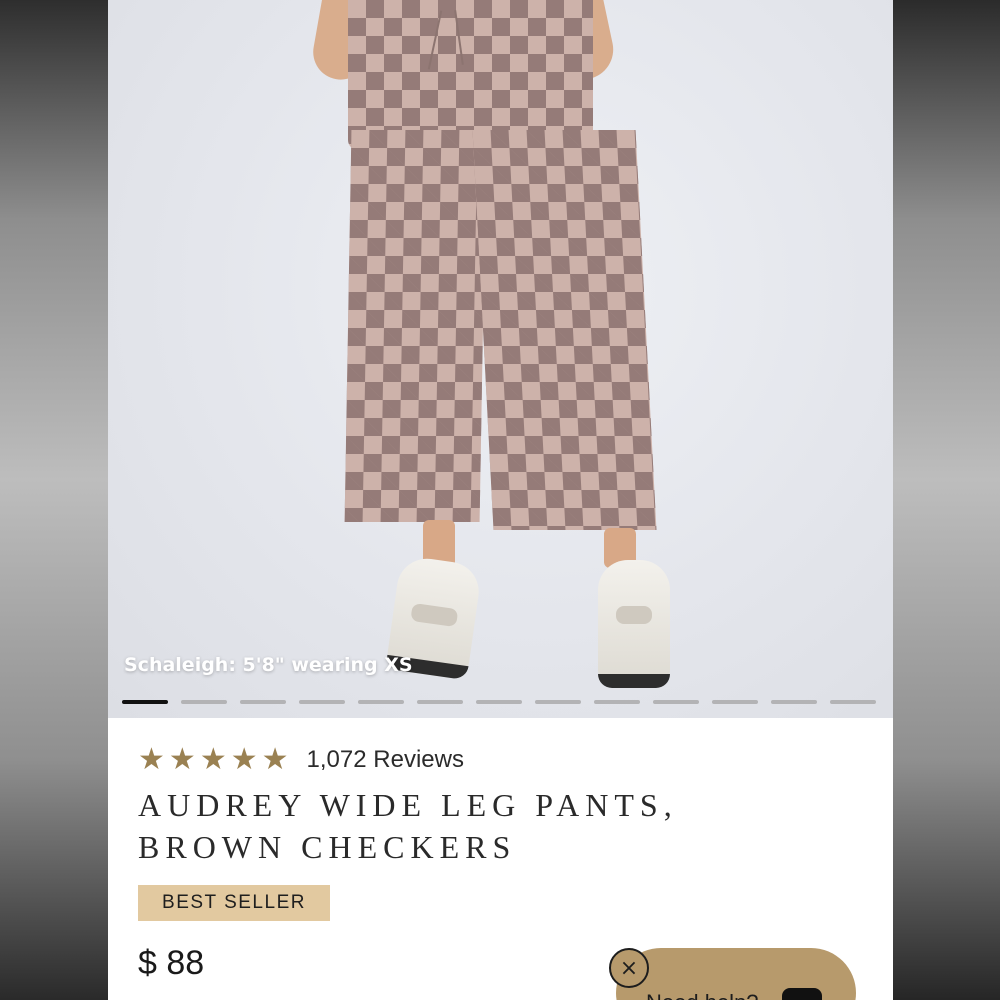  Describe the element at coordinates (145, 702) in the screenshot. I see `gallery-dot-active` at that location.